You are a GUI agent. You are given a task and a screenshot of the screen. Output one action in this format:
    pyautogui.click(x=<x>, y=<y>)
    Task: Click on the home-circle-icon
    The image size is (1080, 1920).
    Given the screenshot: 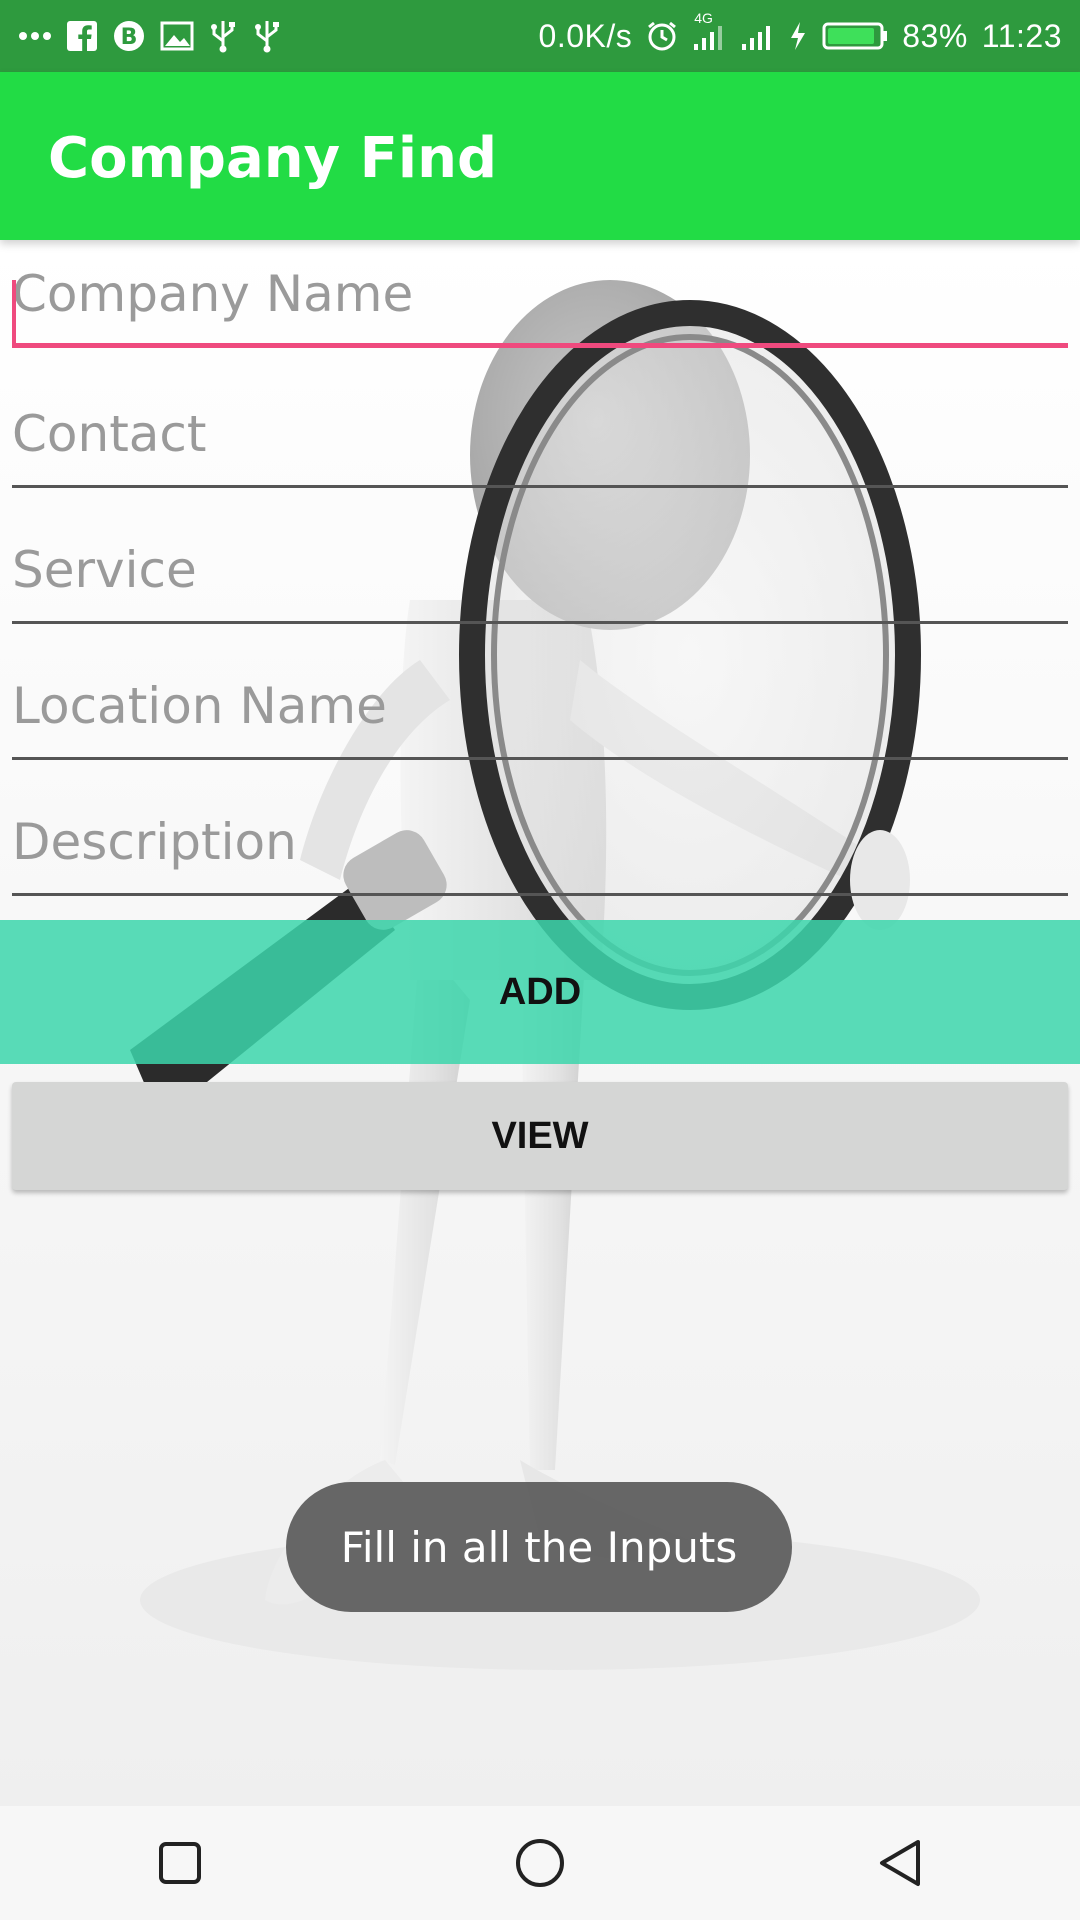 What is the action you would take?
    pyautogui.click(x=540, y=1863)
    